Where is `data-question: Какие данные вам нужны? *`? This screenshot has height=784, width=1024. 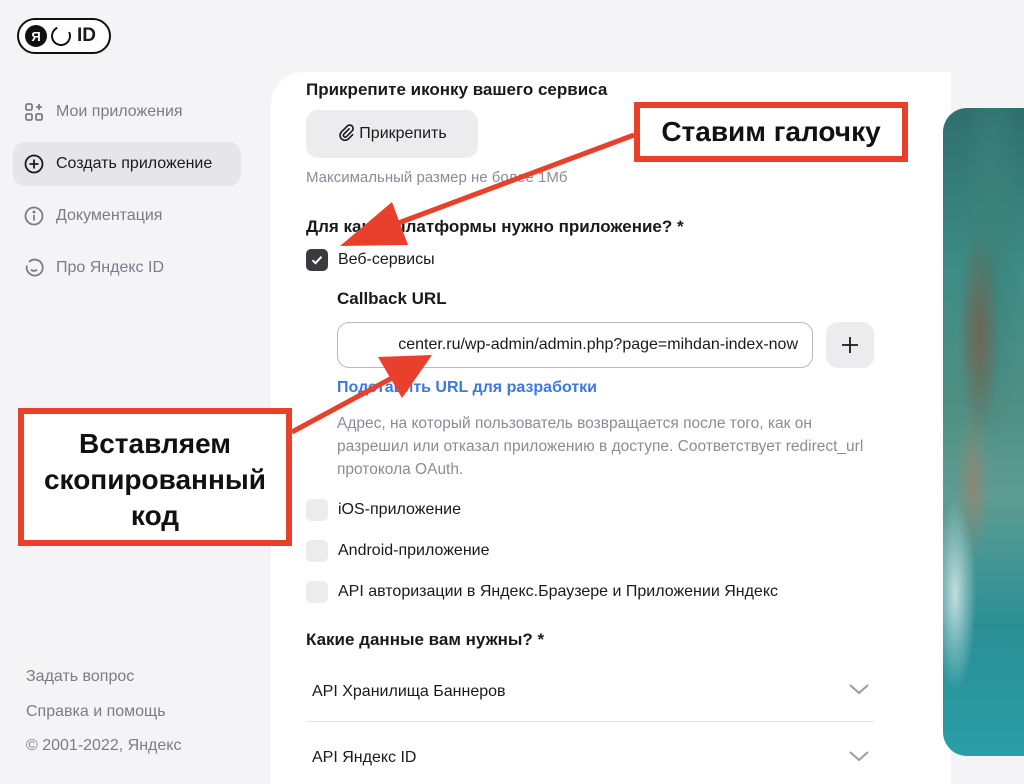
data-question: Какие данные вам нужны? * is located at coordinates (425, 639).